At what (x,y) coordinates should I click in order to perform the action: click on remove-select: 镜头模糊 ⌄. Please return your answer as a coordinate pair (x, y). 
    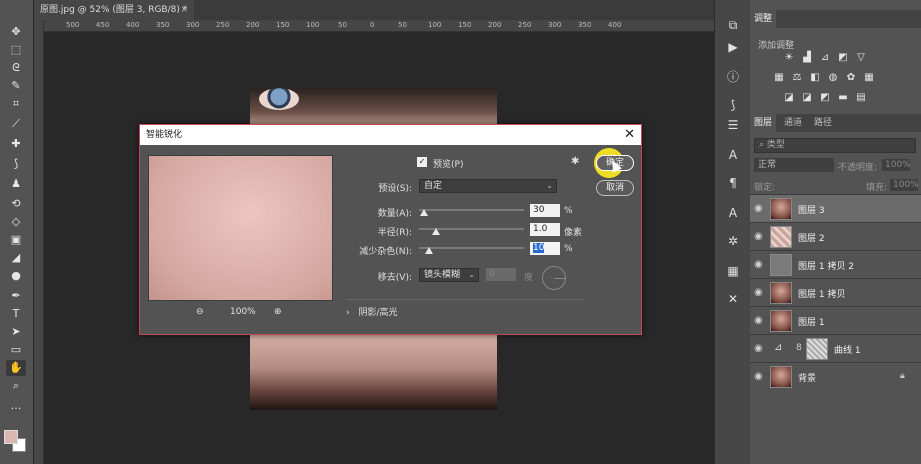
    Looking at the image, I should click on (449, 275).